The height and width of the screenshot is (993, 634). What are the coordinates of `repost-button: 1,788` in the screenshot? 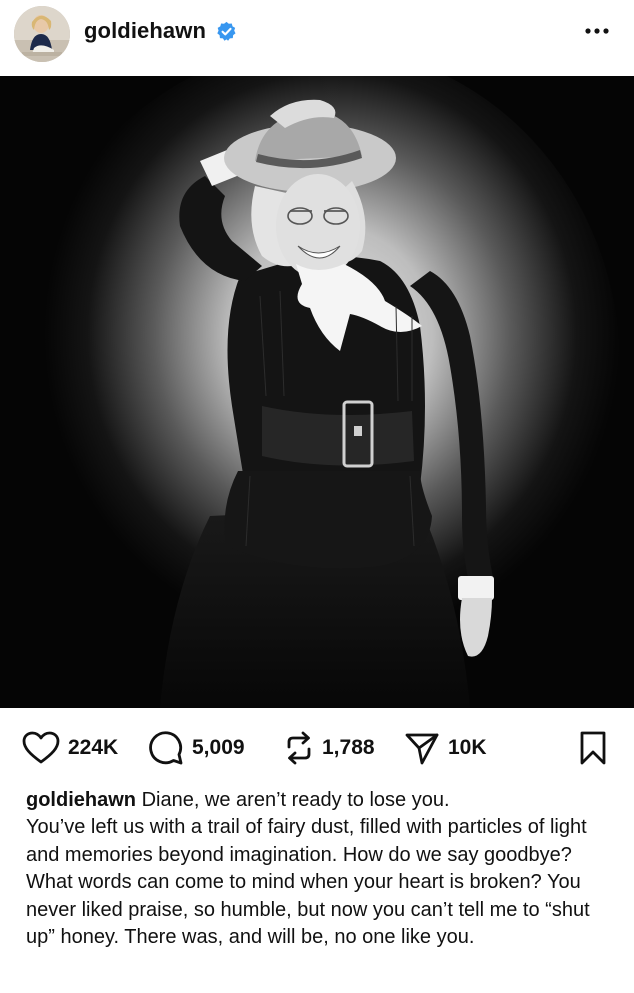 It's located at (329, 748).